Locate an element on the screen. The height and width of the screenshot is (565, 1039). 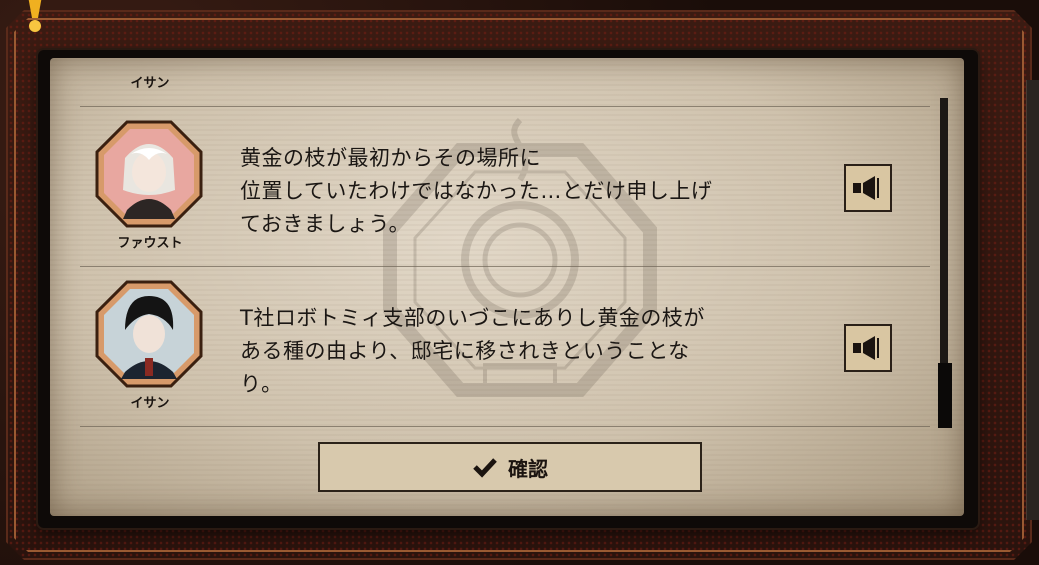
dialog-line: り。 is located at coordinates (261, 384).